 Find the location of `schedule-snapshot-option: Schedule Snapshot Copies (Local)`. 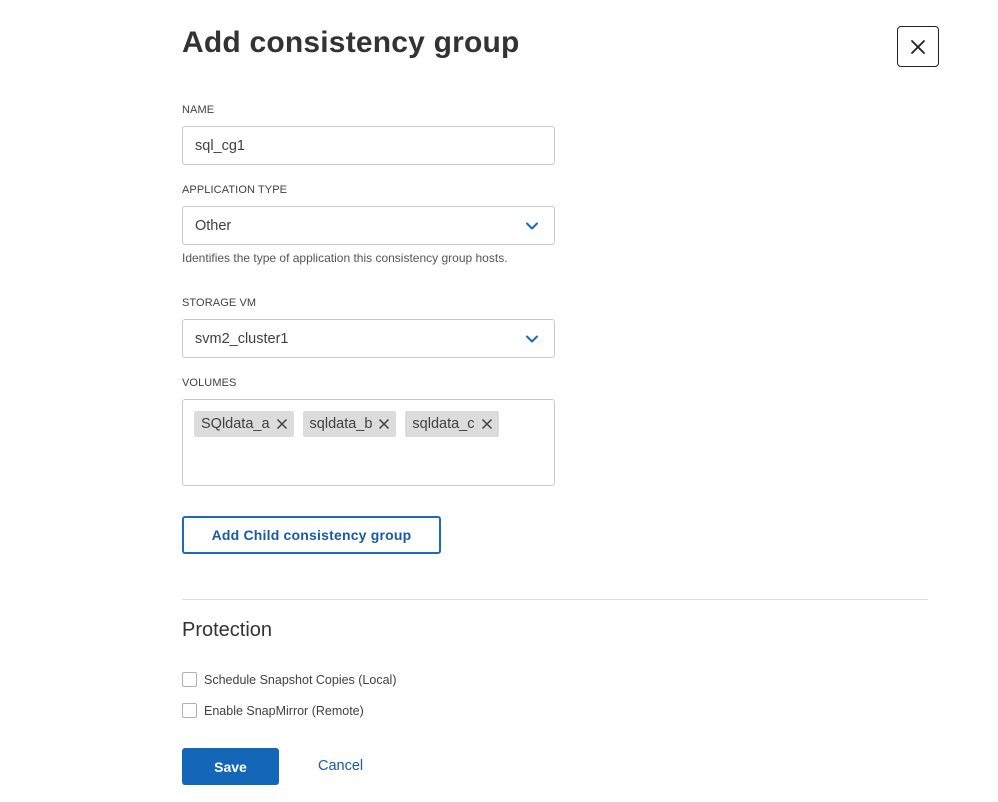

schedule-snapshot-option: Schedule Snapshot Copies (Local) is located at coordinates (289, 679).